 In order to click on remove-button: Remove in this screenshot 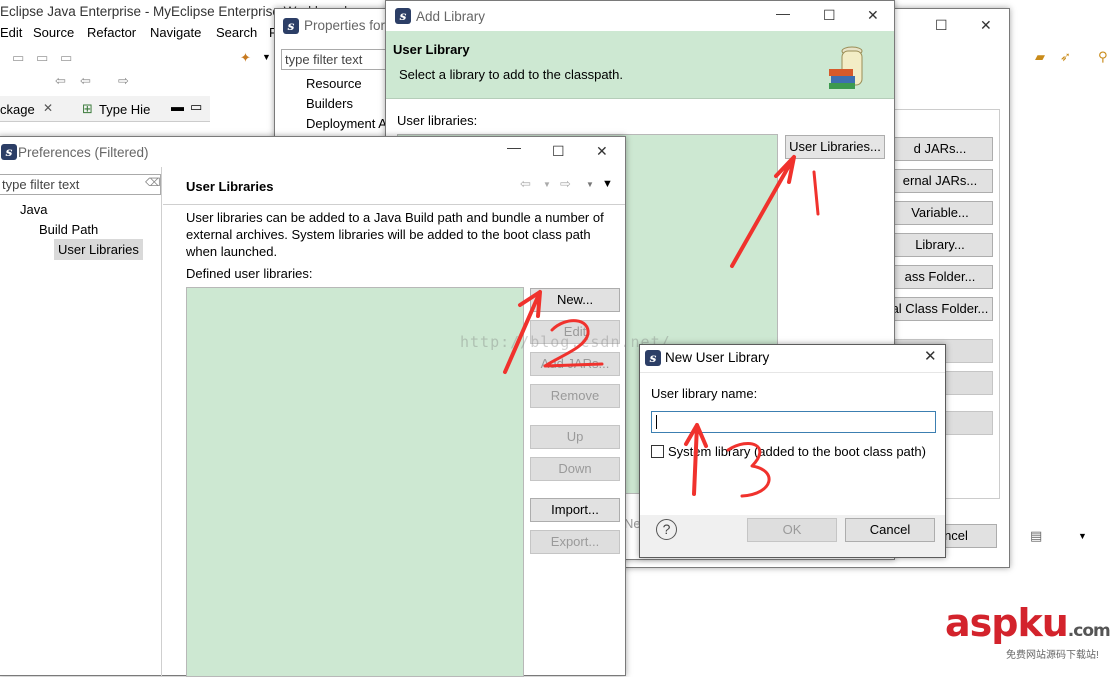, I will do `click(575, 396)`.